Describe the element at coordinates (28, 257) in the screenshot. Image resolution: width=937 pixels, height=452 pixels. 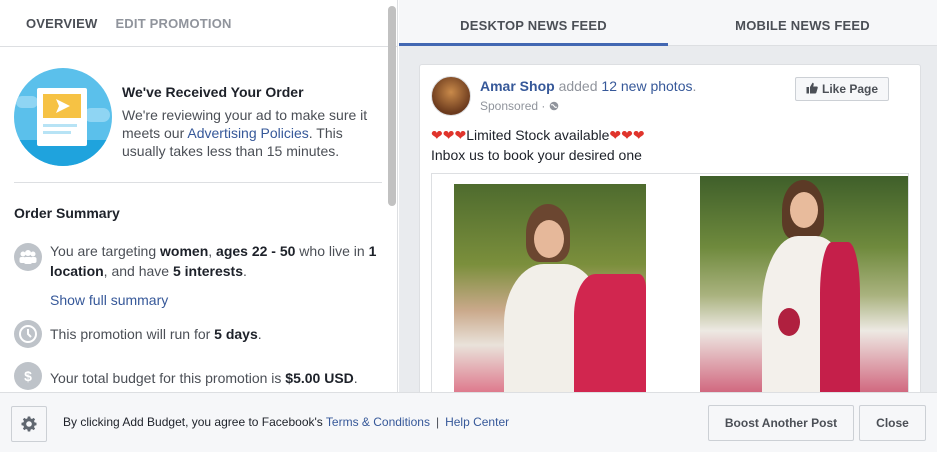
I see `people-icon` at that location.